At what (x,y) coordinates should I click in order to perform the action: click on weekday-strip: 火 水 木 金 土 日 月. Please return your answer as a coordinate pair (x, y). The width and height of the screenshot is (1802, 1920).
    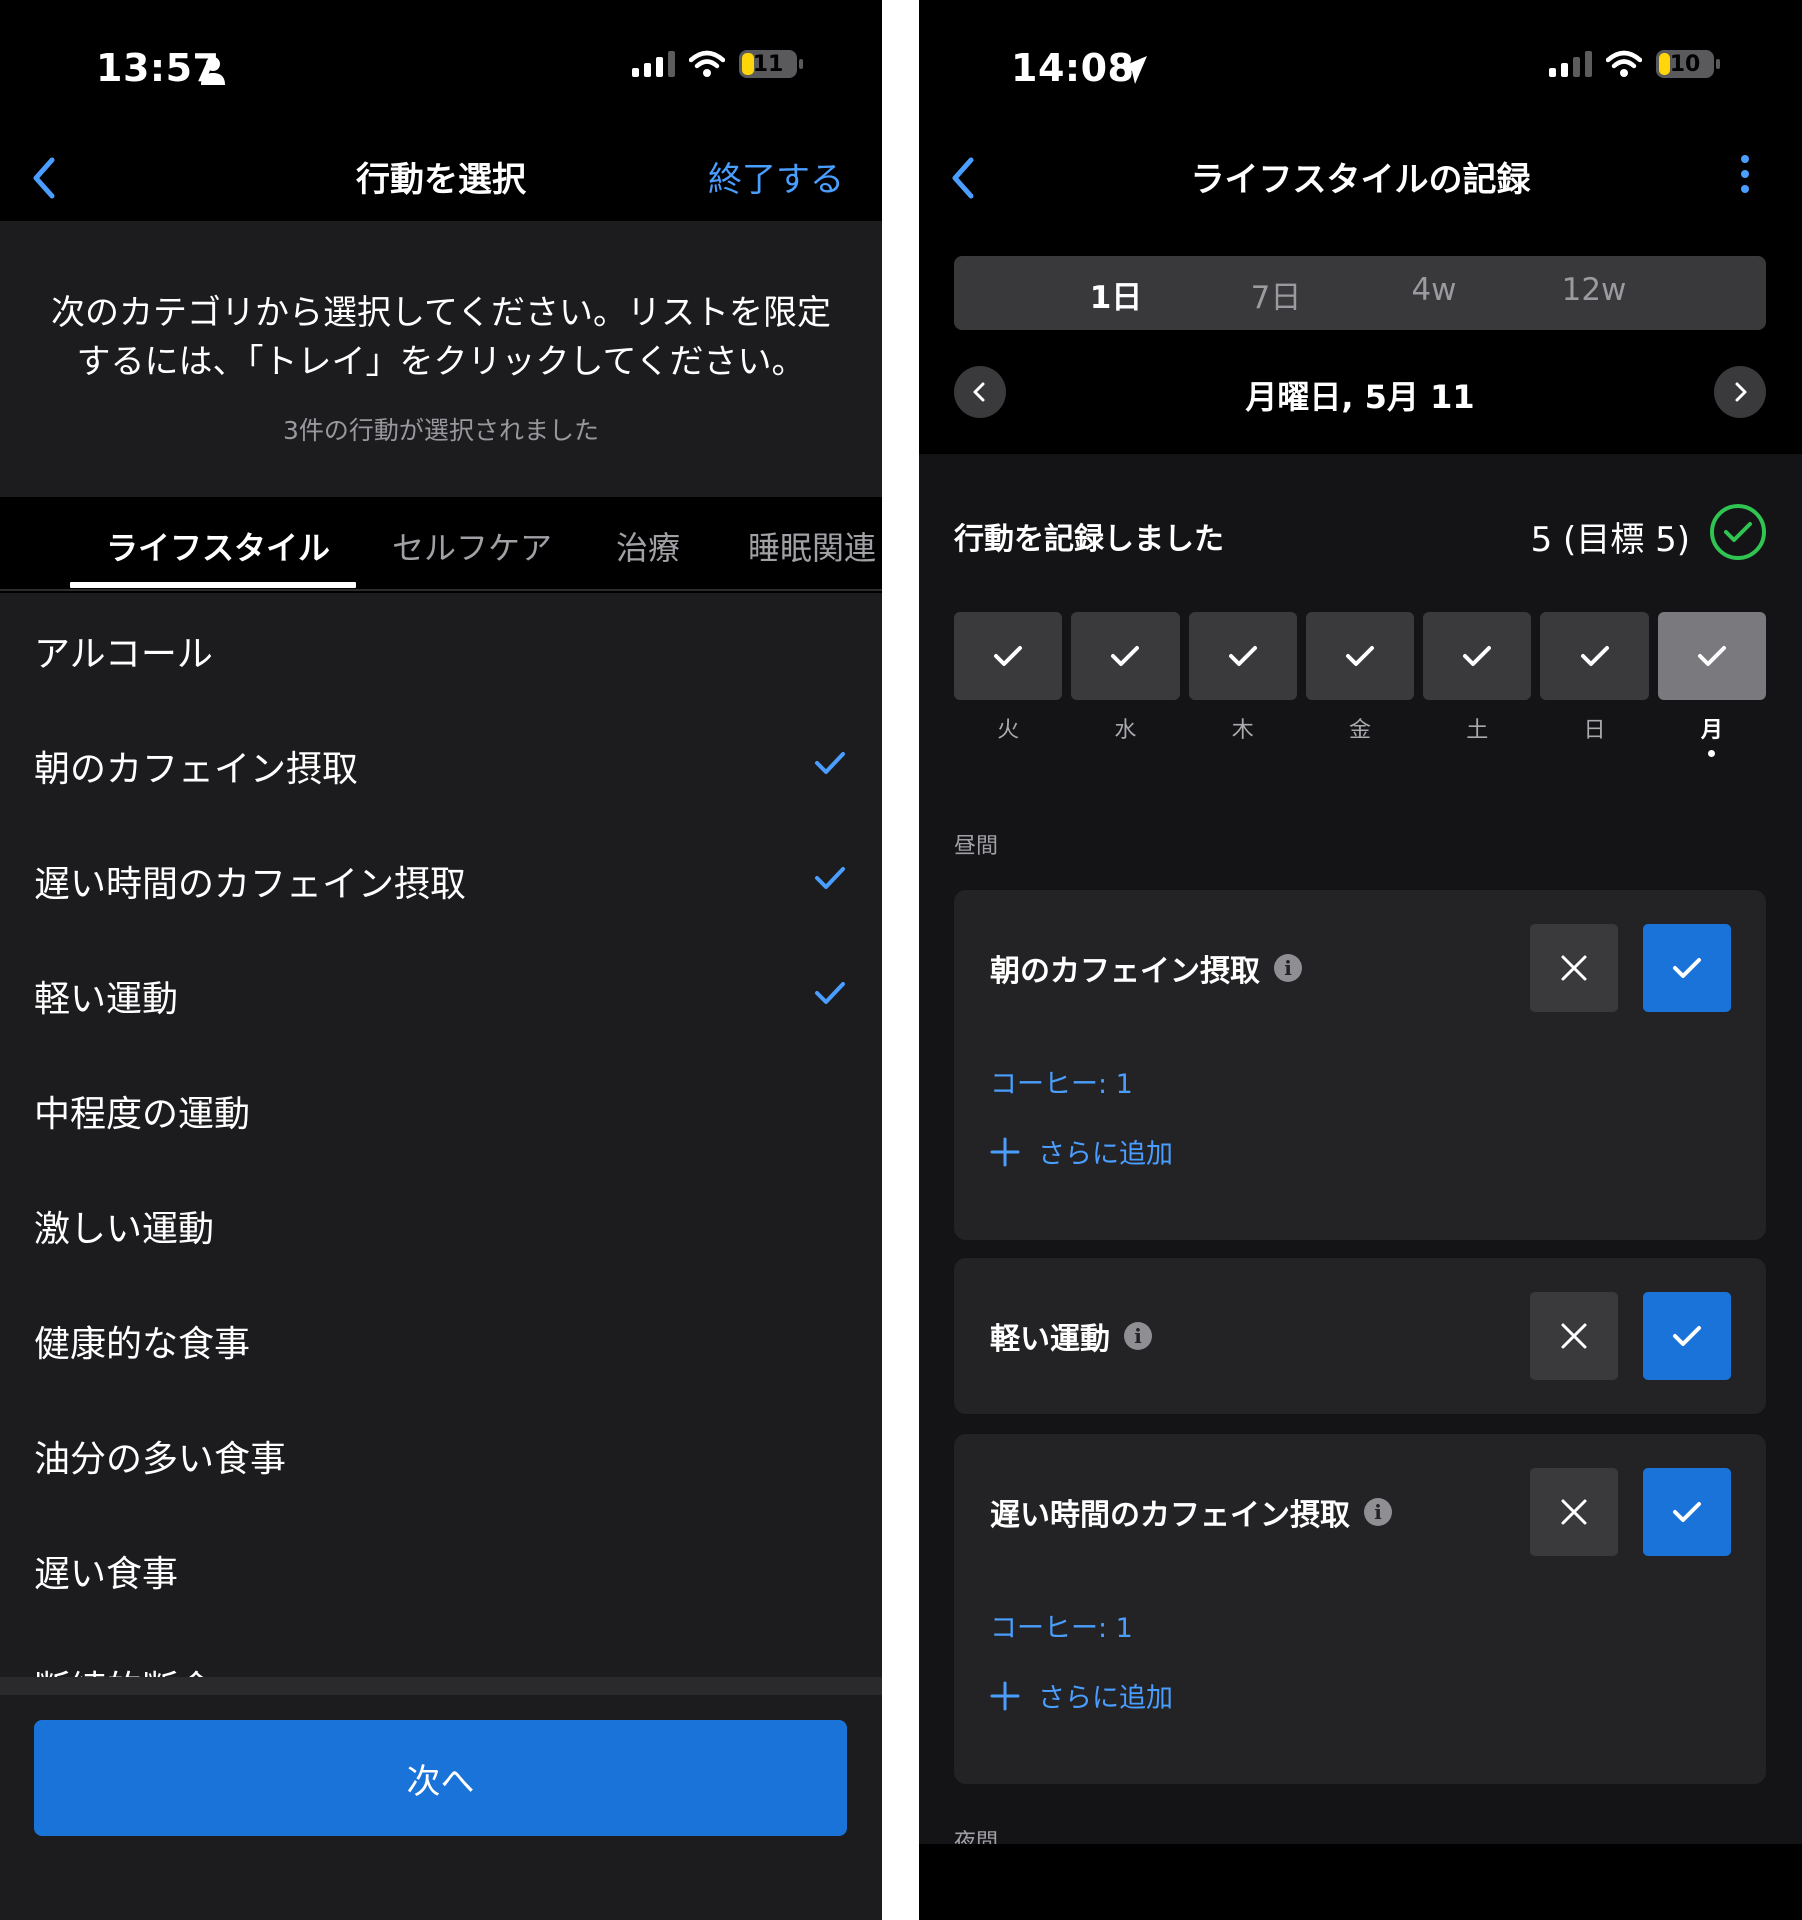
    Looking at the image, I should click on (1360, 684).